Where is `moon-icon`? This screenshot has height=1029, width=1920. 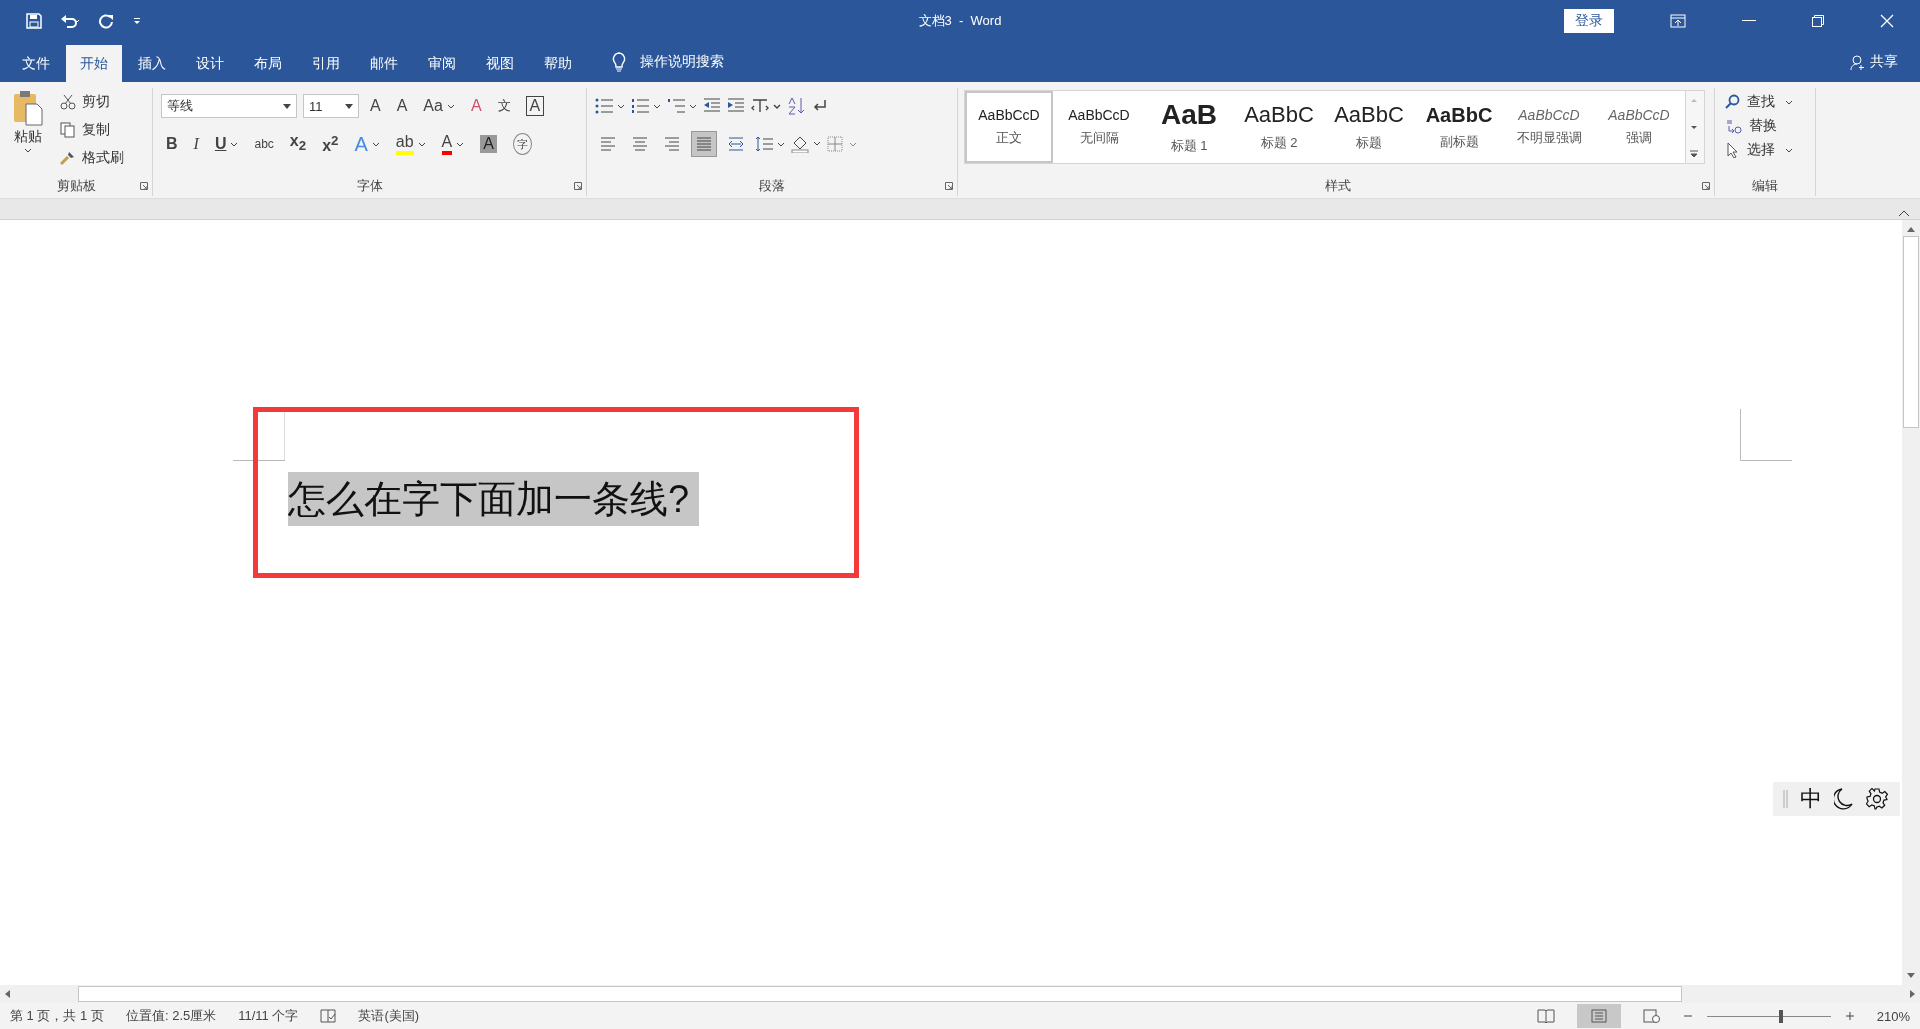 moon-icon is located at coordinates (1844, 799).